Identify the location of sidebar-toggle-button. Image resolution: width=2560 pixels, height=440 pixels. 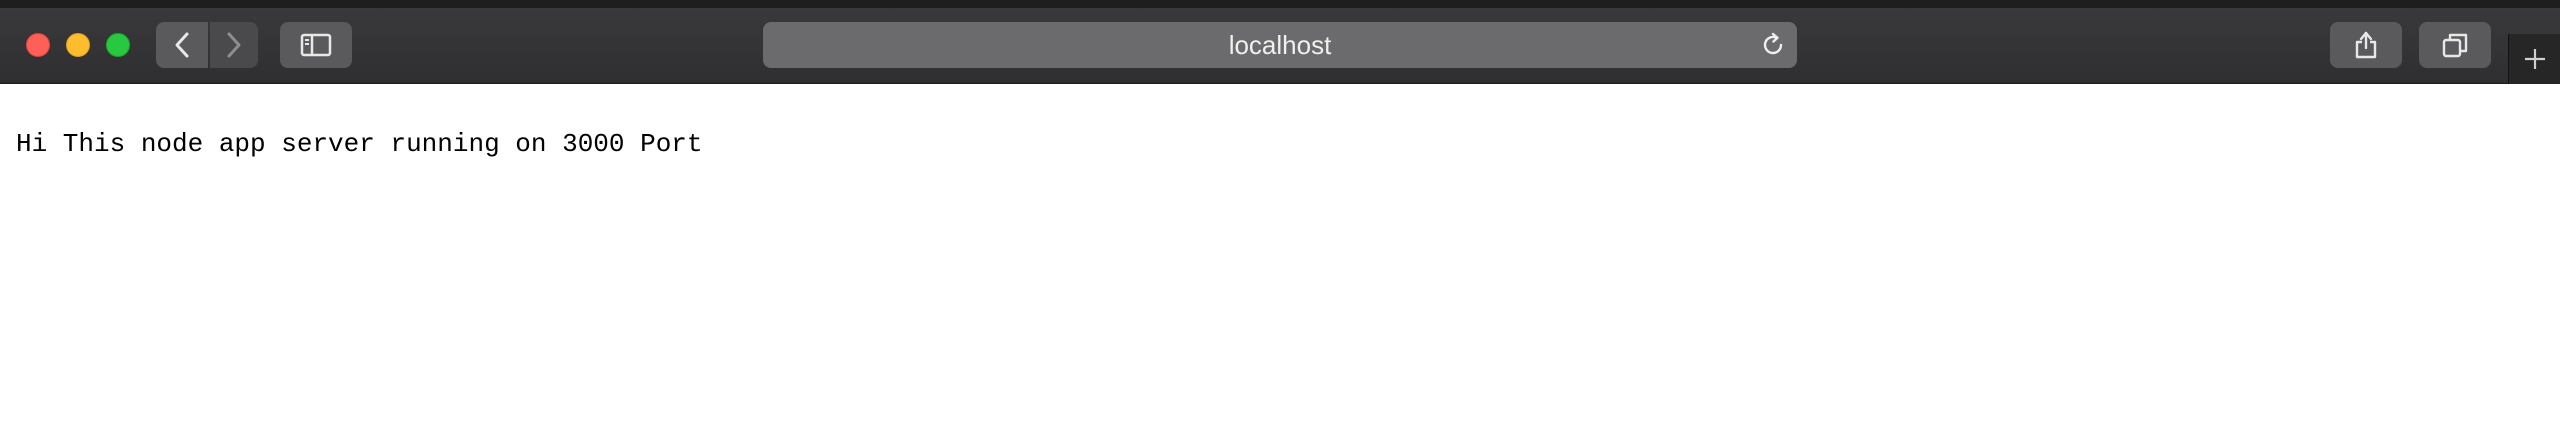
(316, 45).